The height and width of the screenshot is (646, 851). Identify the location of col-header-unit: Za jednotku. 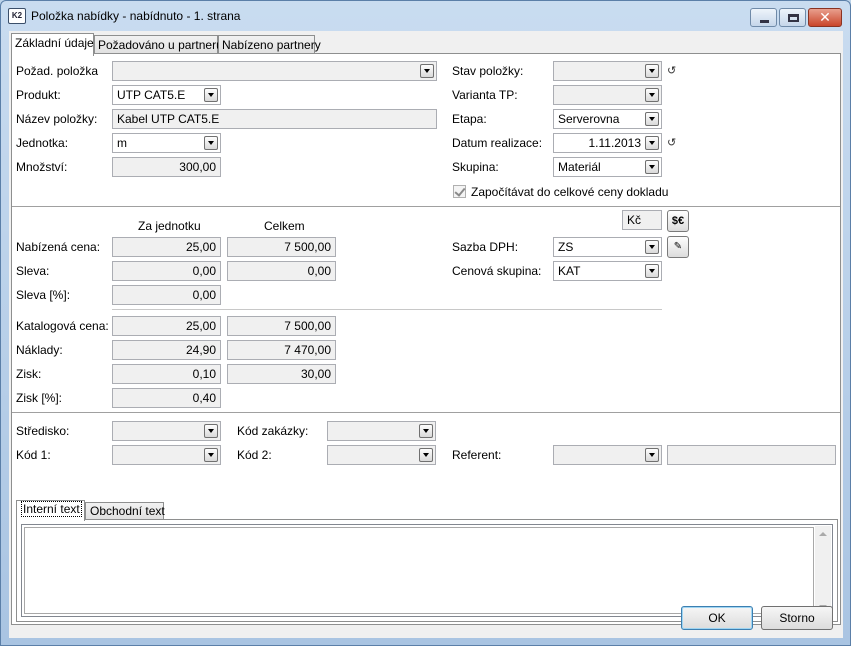
(169, 226).